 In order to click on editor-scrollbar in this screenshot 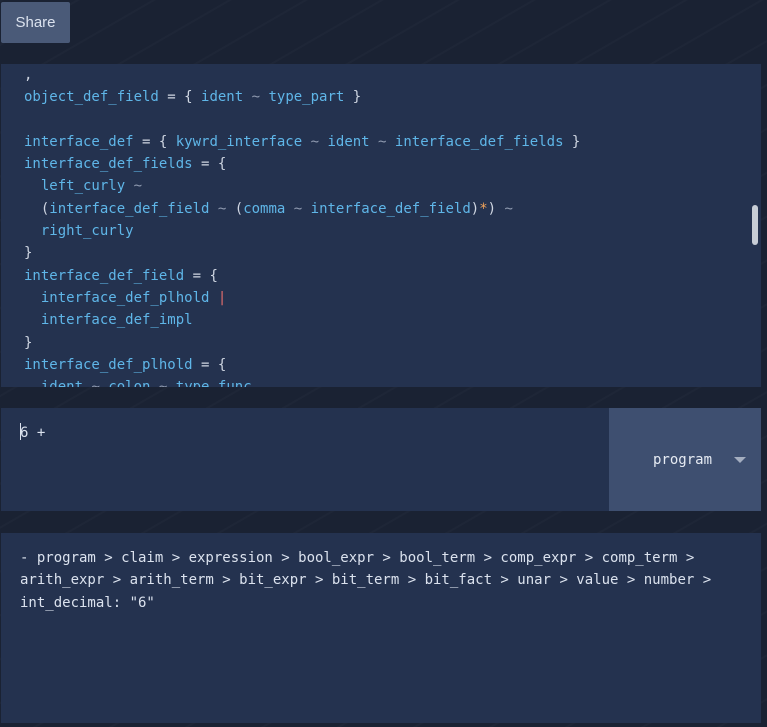, I will do `click(754, 225)`.